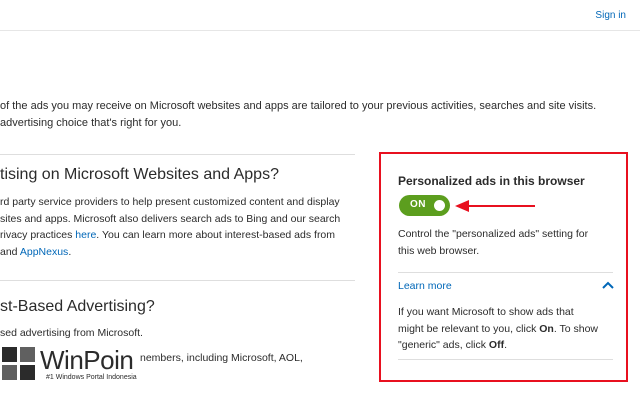 The width and height of the screenshot is (640, 394). I want to click on top-bar: Sign in, so click(320, 15).